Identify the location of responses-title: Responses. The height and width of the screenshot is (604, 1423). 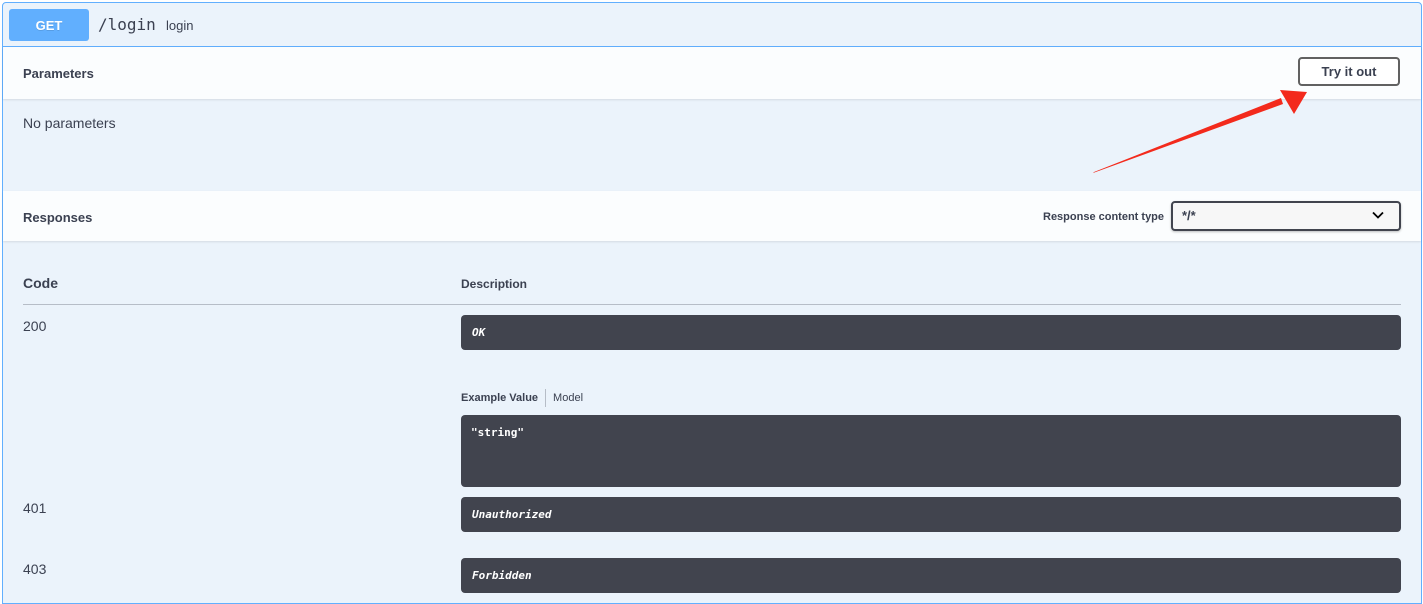
(58, 217).